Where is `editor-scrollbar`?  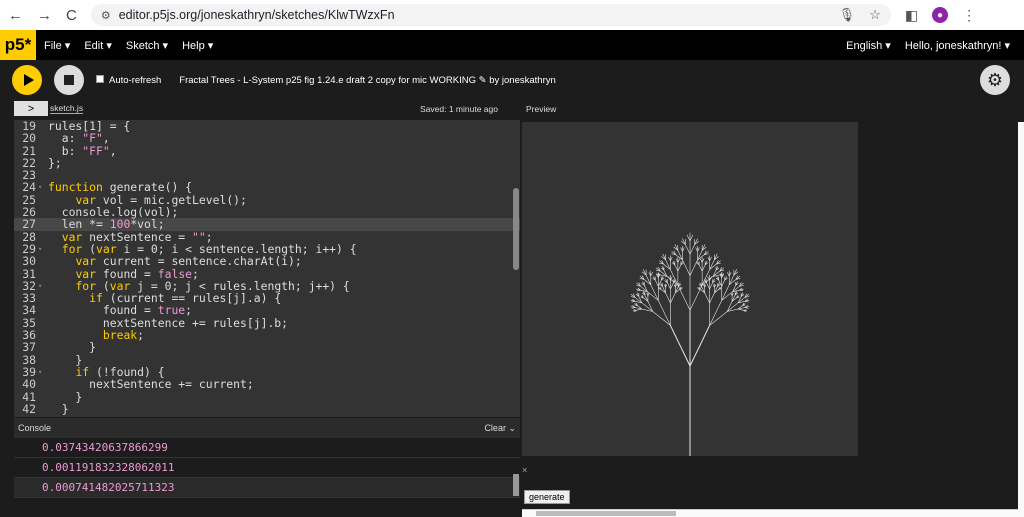
editor-scrollbar is located at coordinates (516, 229).